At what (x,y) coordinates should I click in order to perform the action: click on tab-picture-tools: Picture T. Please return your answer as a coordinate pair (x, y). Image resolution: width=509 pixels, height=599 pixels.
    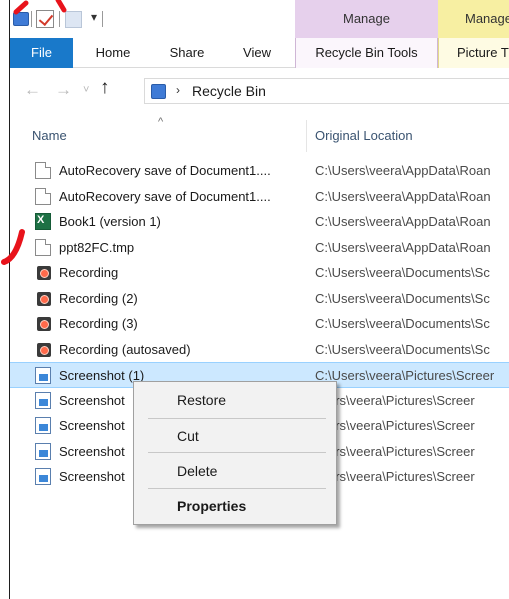
    Looking at the image, I should click on (473, 53).